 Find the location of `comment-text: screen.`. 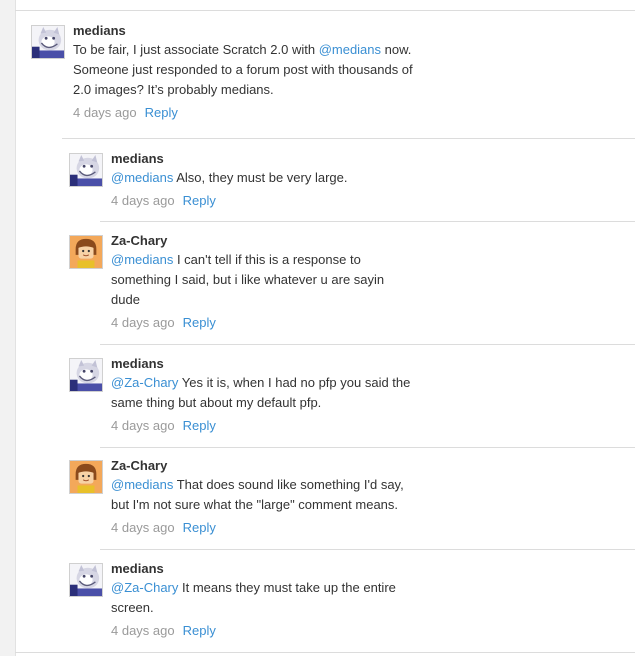

comment-text: screen. is located at coordinates (132, 607).